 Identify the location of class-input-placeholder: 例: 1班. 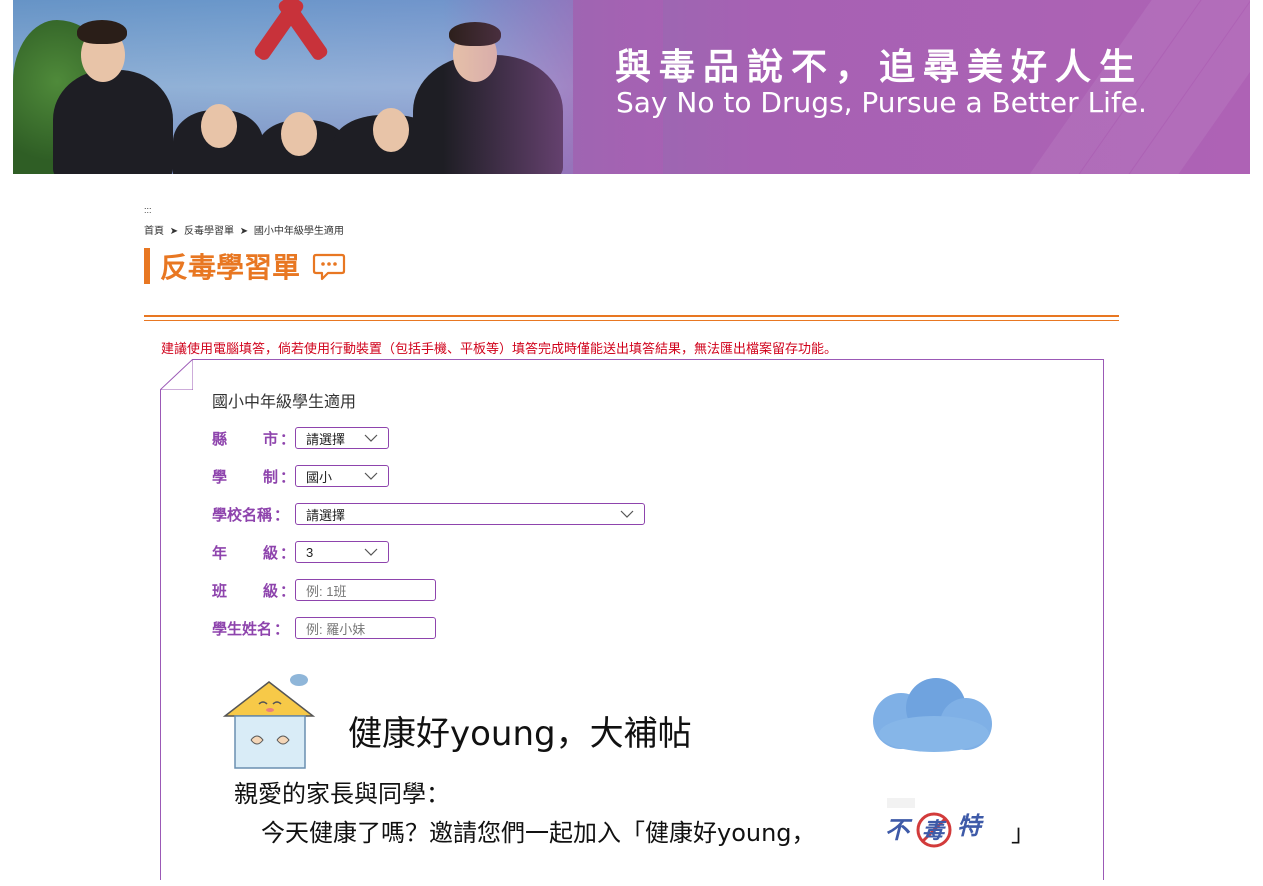
(326, 591).